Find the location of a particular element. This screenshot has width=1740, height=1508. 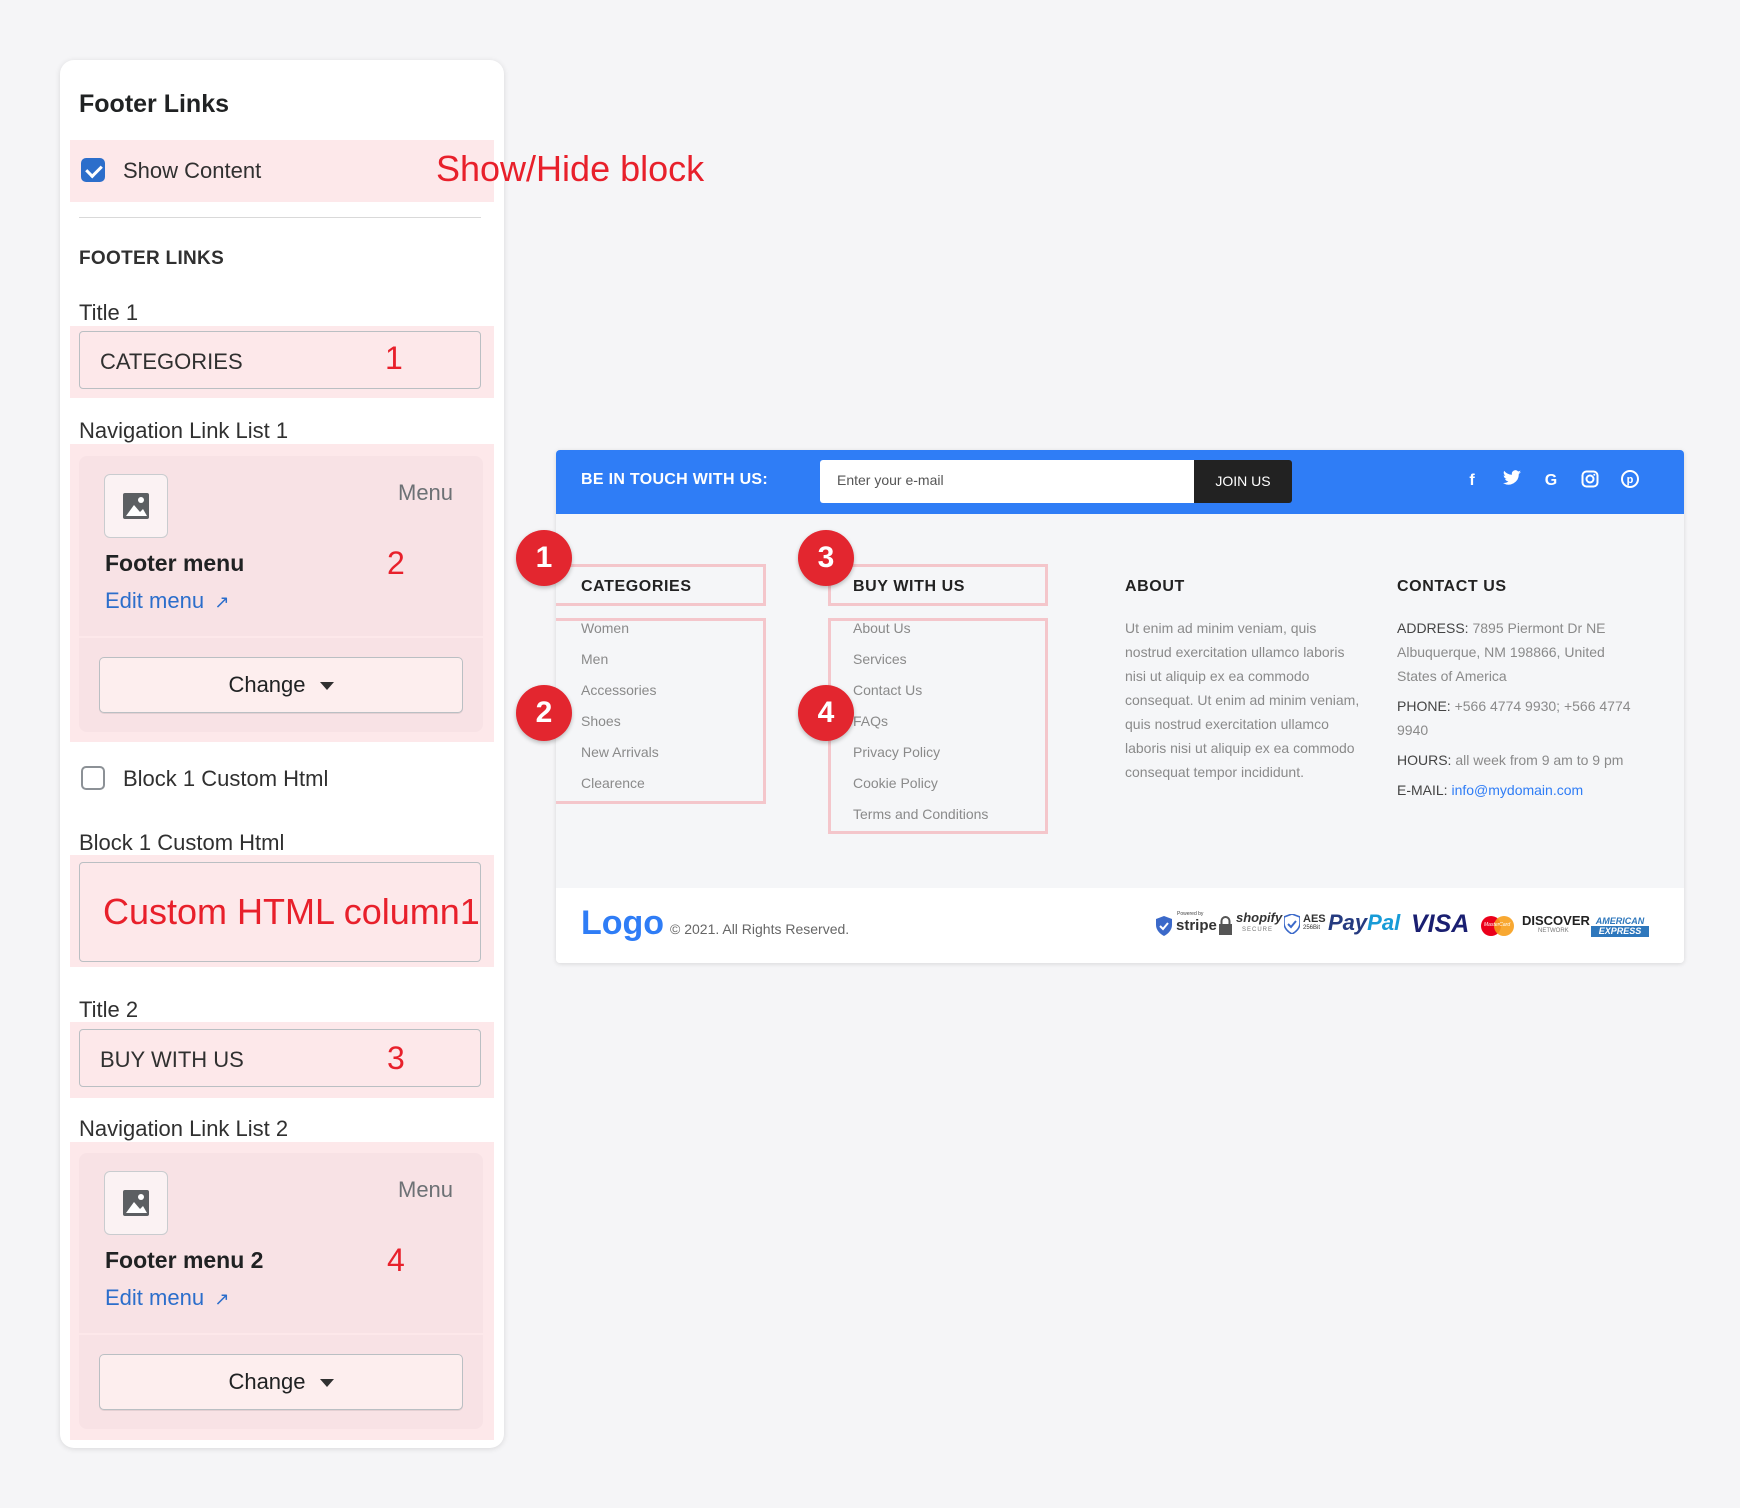

shopify-badge: shopify SECURE is located at coordinates (1250, 924).